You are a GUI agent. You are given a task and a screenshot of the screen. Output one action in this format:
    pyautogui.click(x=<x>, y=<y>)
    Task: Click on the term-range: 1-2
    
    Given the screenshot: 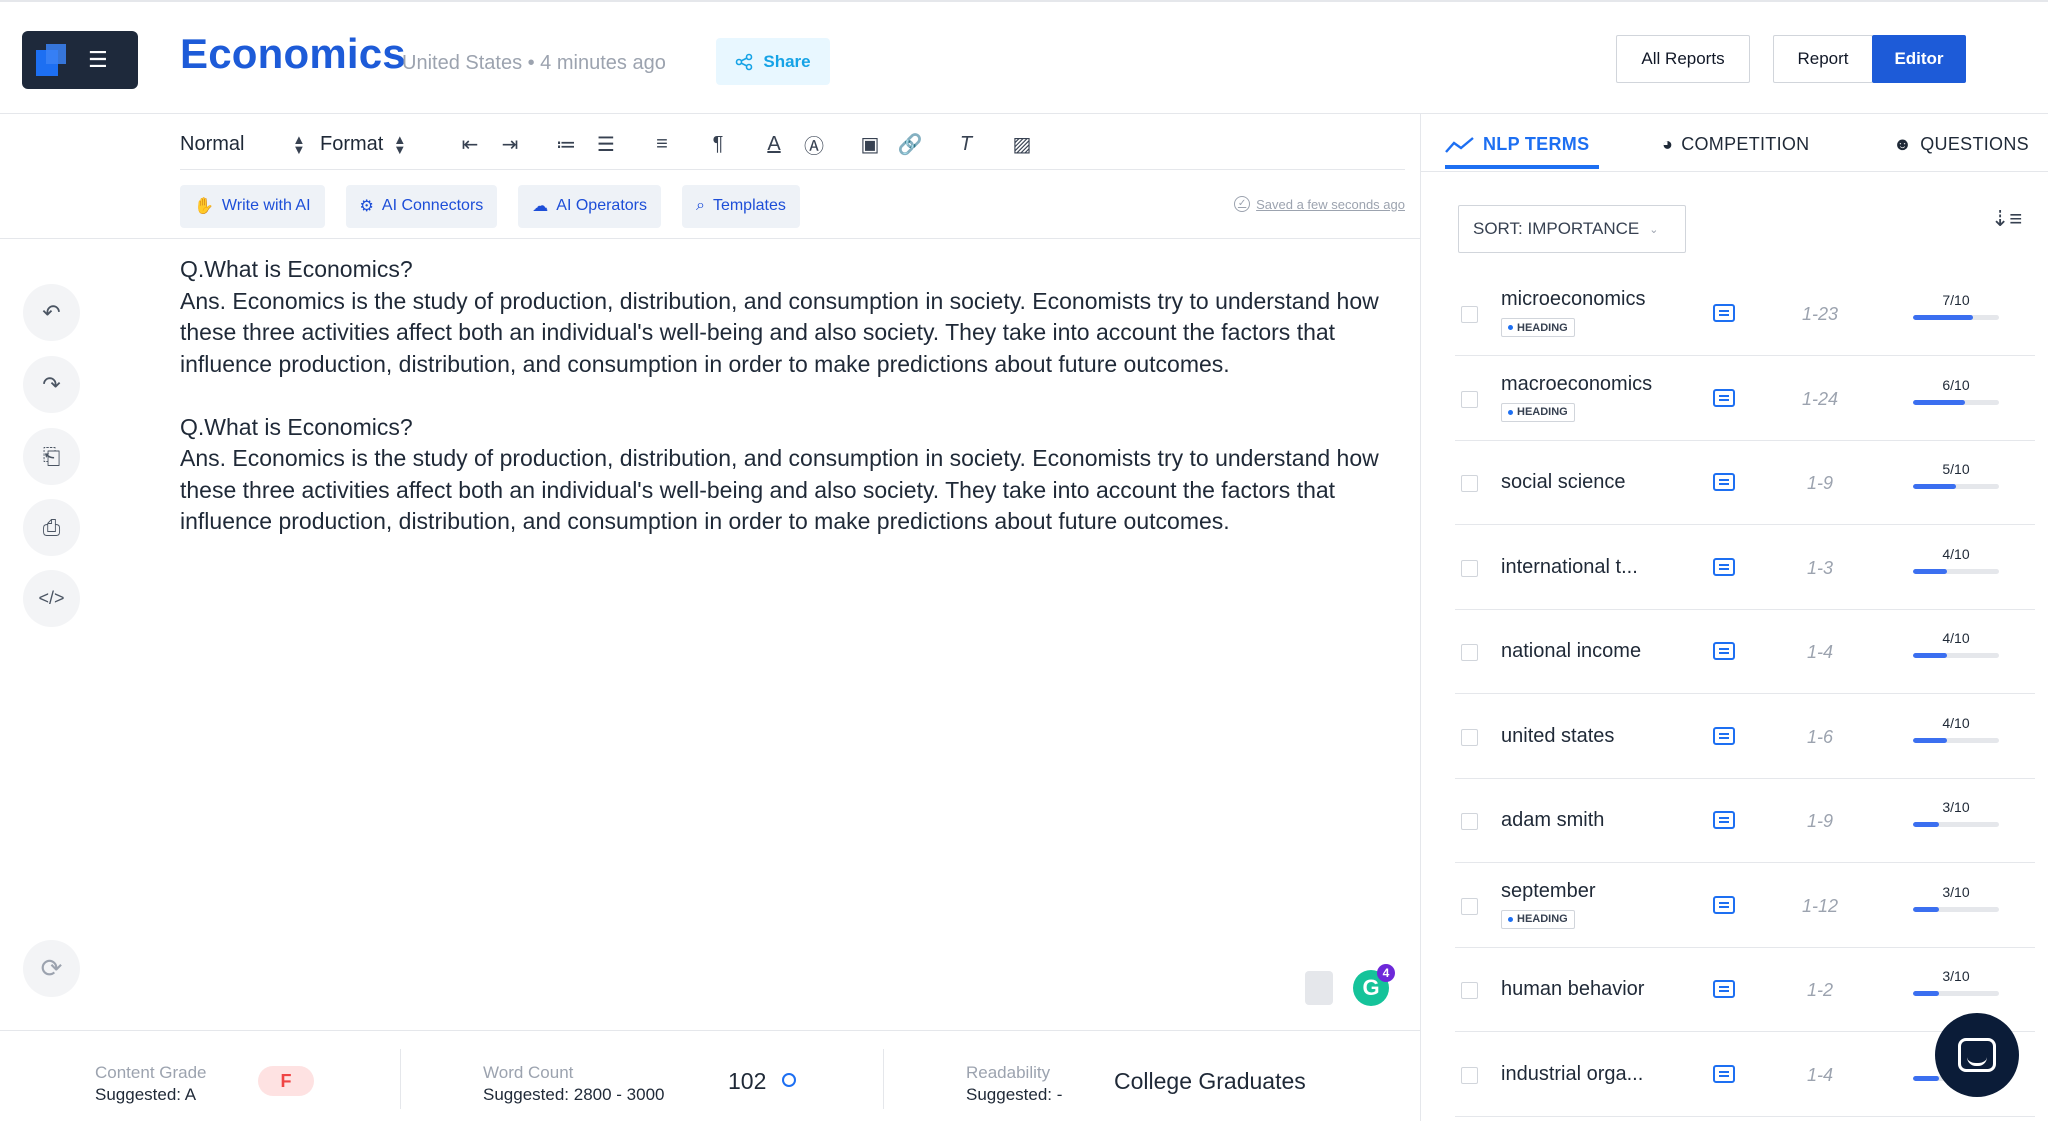 What is the action you would take?
    pyautogui.click(x=1819, y=990)
    